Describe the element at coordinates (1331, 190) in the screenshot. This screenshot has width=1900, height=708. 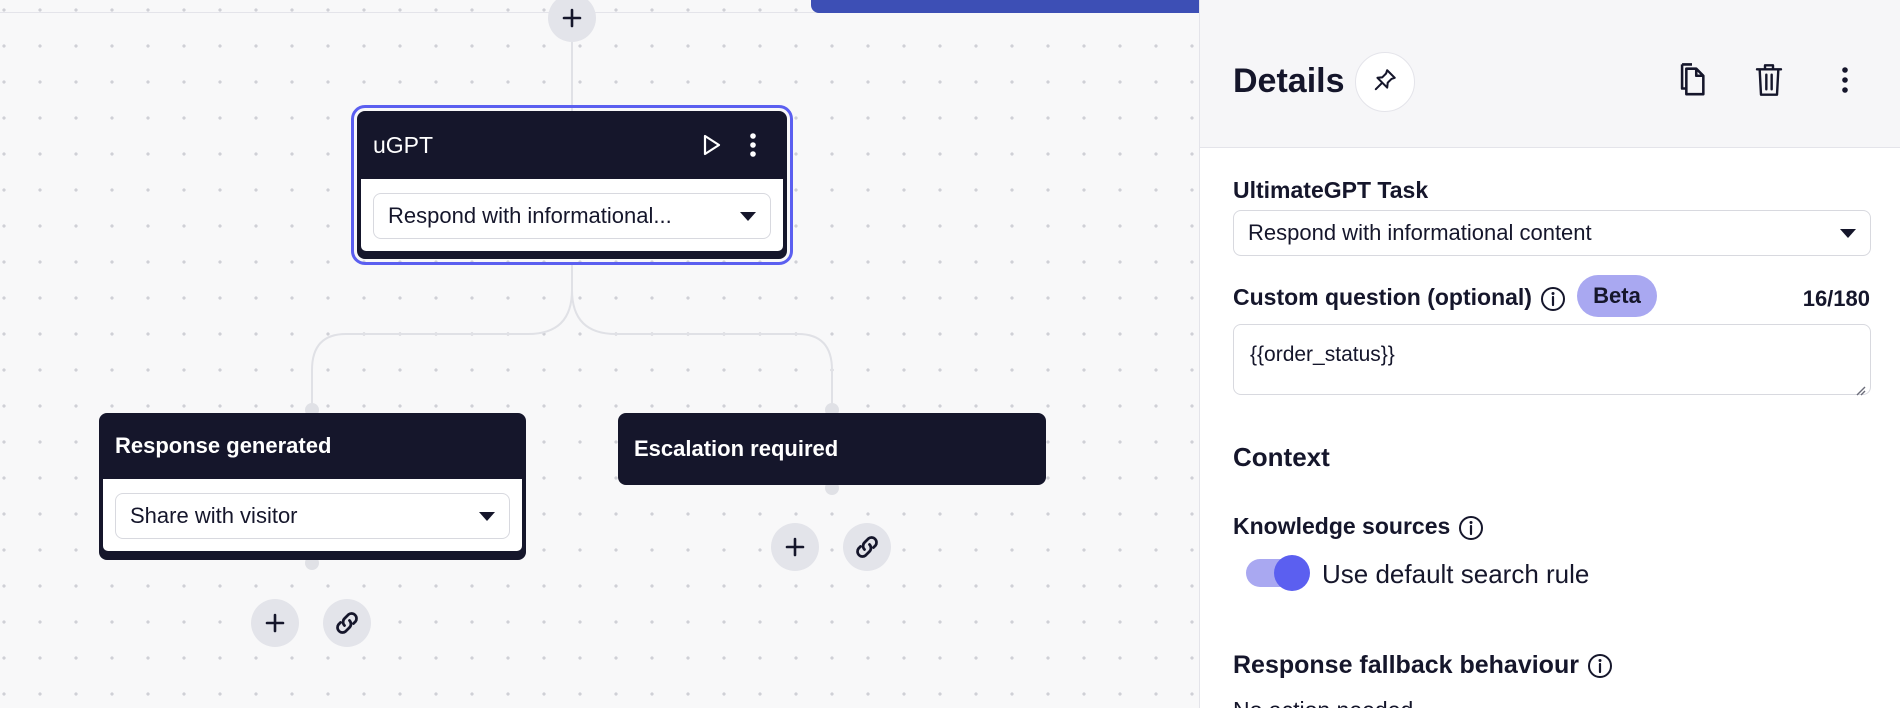
I see `task-label: UltimateGPT Task` at that location.